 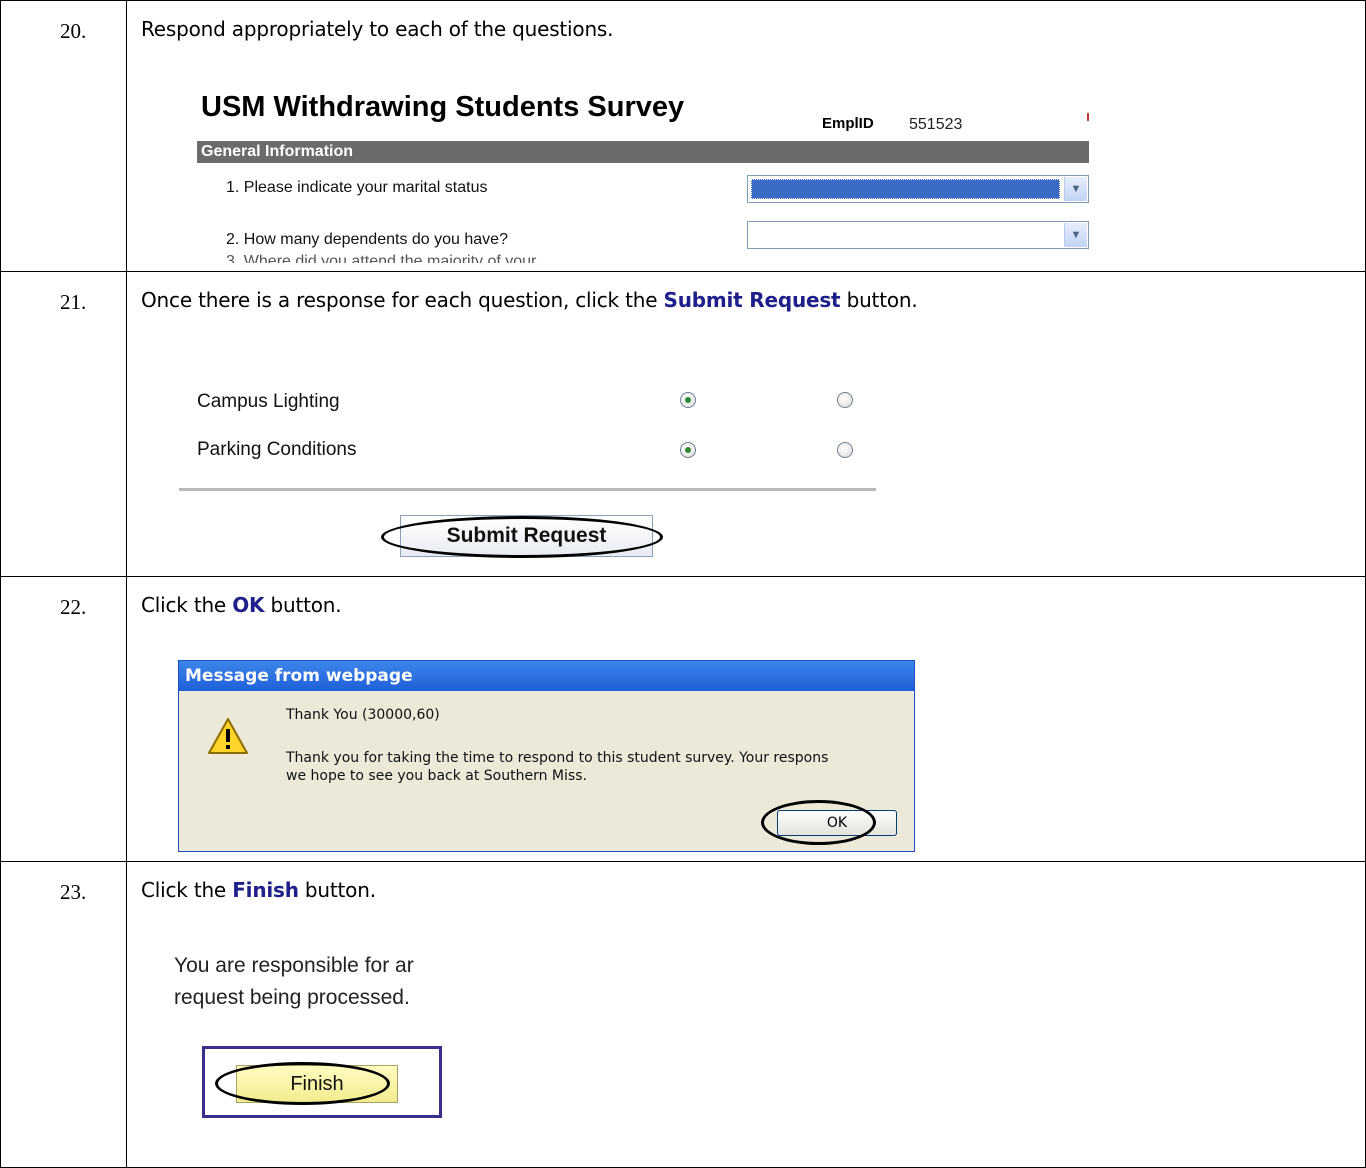 What do you see at coordinates (936, 124) in the screenshot?
I see `emplid-value: 551523` at bounding box center [936, 124].